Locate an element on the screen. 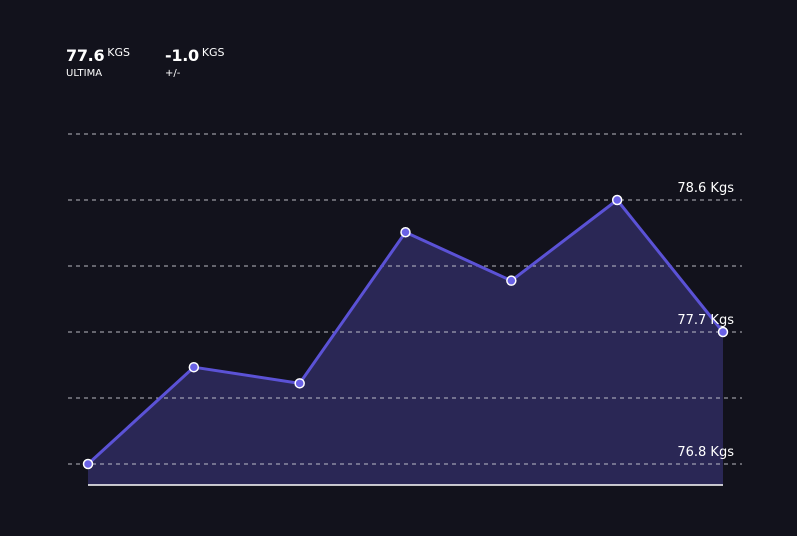 The width and height of the screenshot is (797, 536). reference-label-1: 77.7 Kgs is located at coordinates (705, 320).